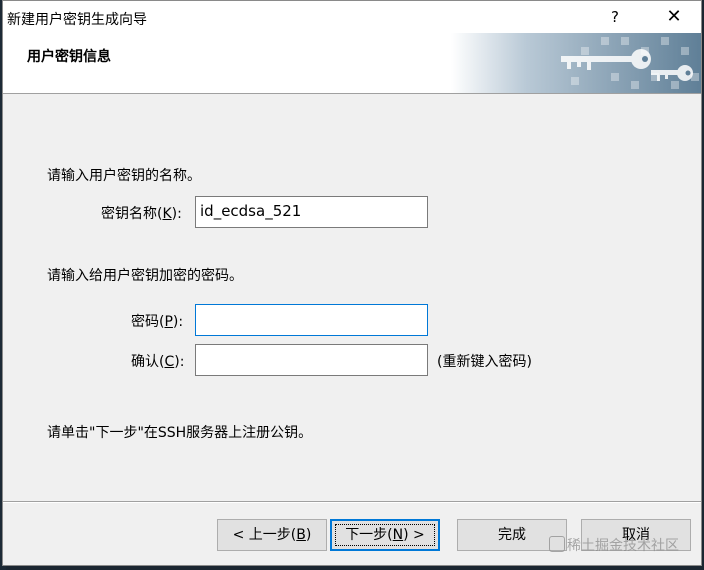  Describe the element at coordinates (576, 63) in the screenshot. I see `key-icon` at that location.